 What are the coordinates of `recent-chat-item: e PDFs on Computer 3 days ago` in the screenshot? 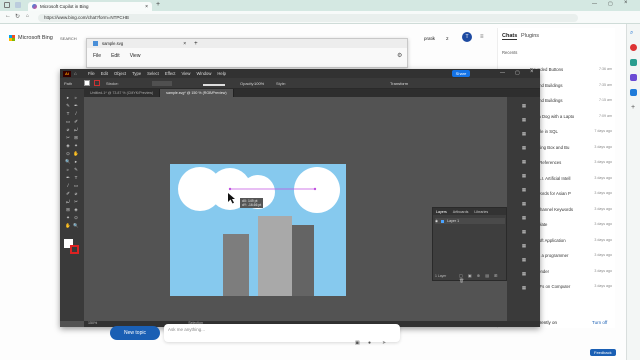 It's located at (571, 286).